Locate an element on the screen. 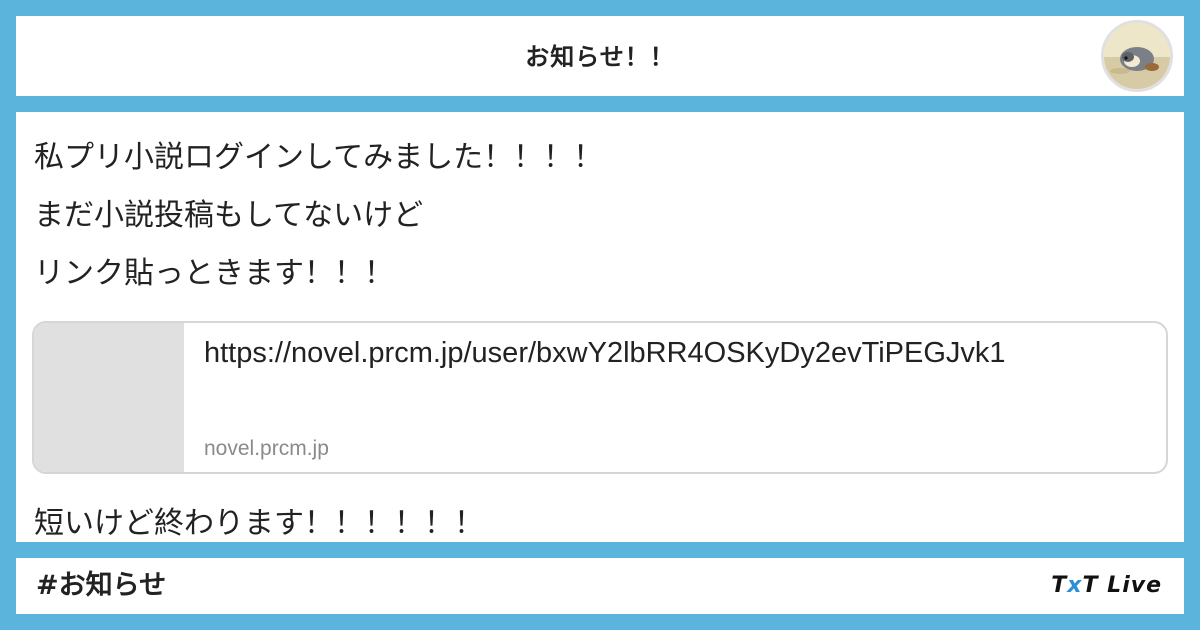 This screenshot has width=1200, height=630. brand-logo-live: Live is located at coordinates (1130, 585).